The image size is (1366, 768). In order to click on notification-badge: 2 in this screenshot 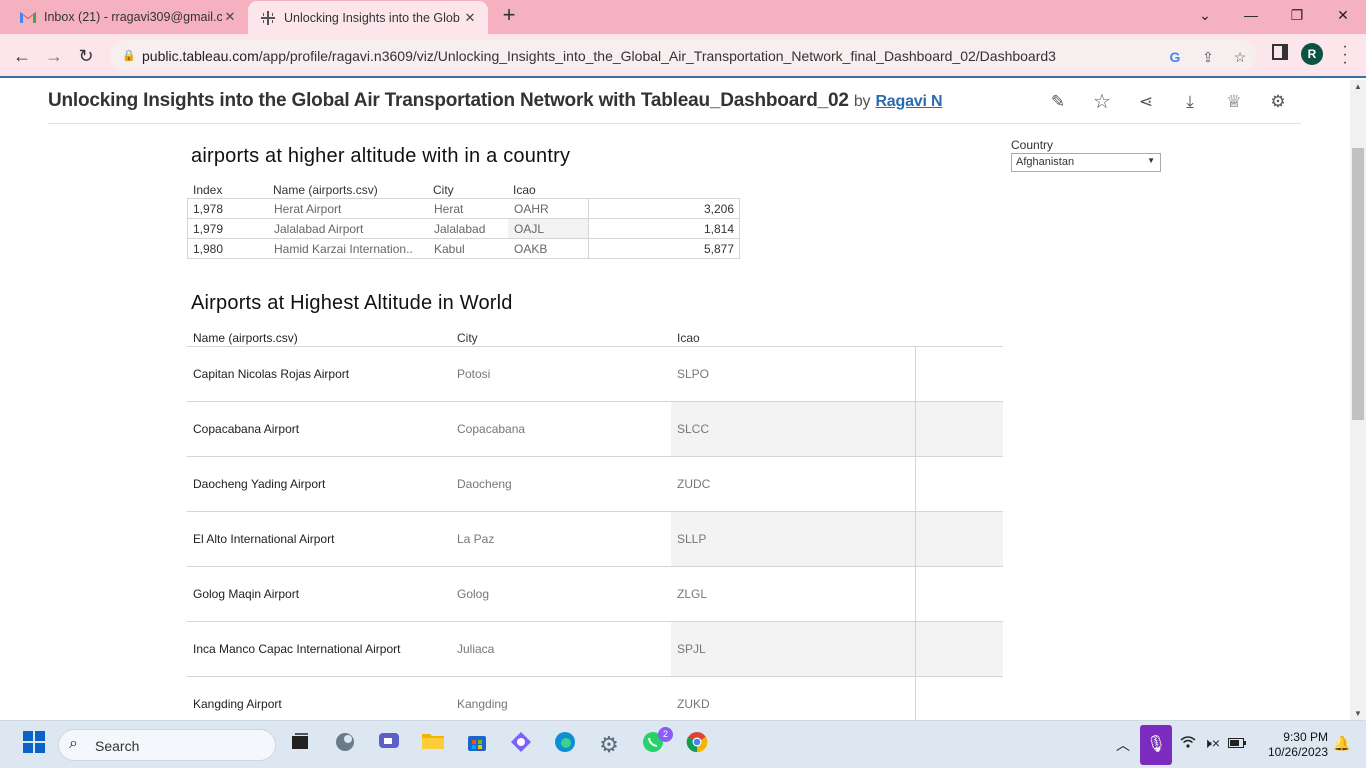, I will do `click(665, 734)`.